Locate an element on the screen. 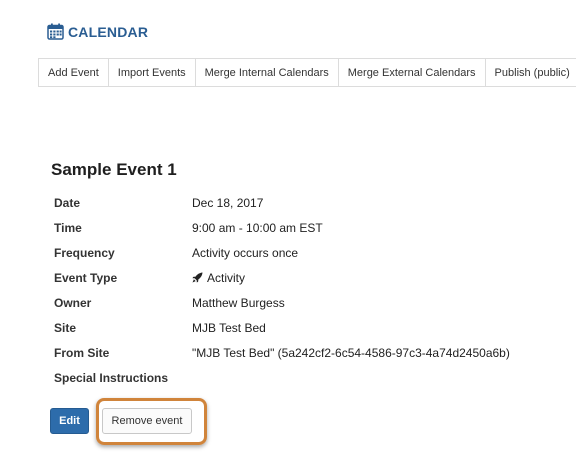 This screenshot has width=587, height=463. calendar-header: CALENDAR is located at coordinates (97, 31).